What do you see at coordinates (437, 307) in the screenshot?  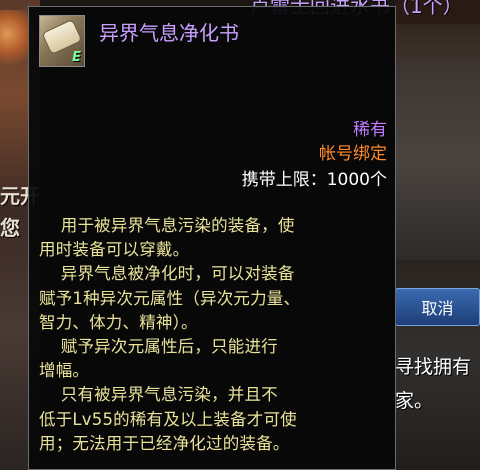 I see `cancel-button: 取消` at bounding box center [437, 307].